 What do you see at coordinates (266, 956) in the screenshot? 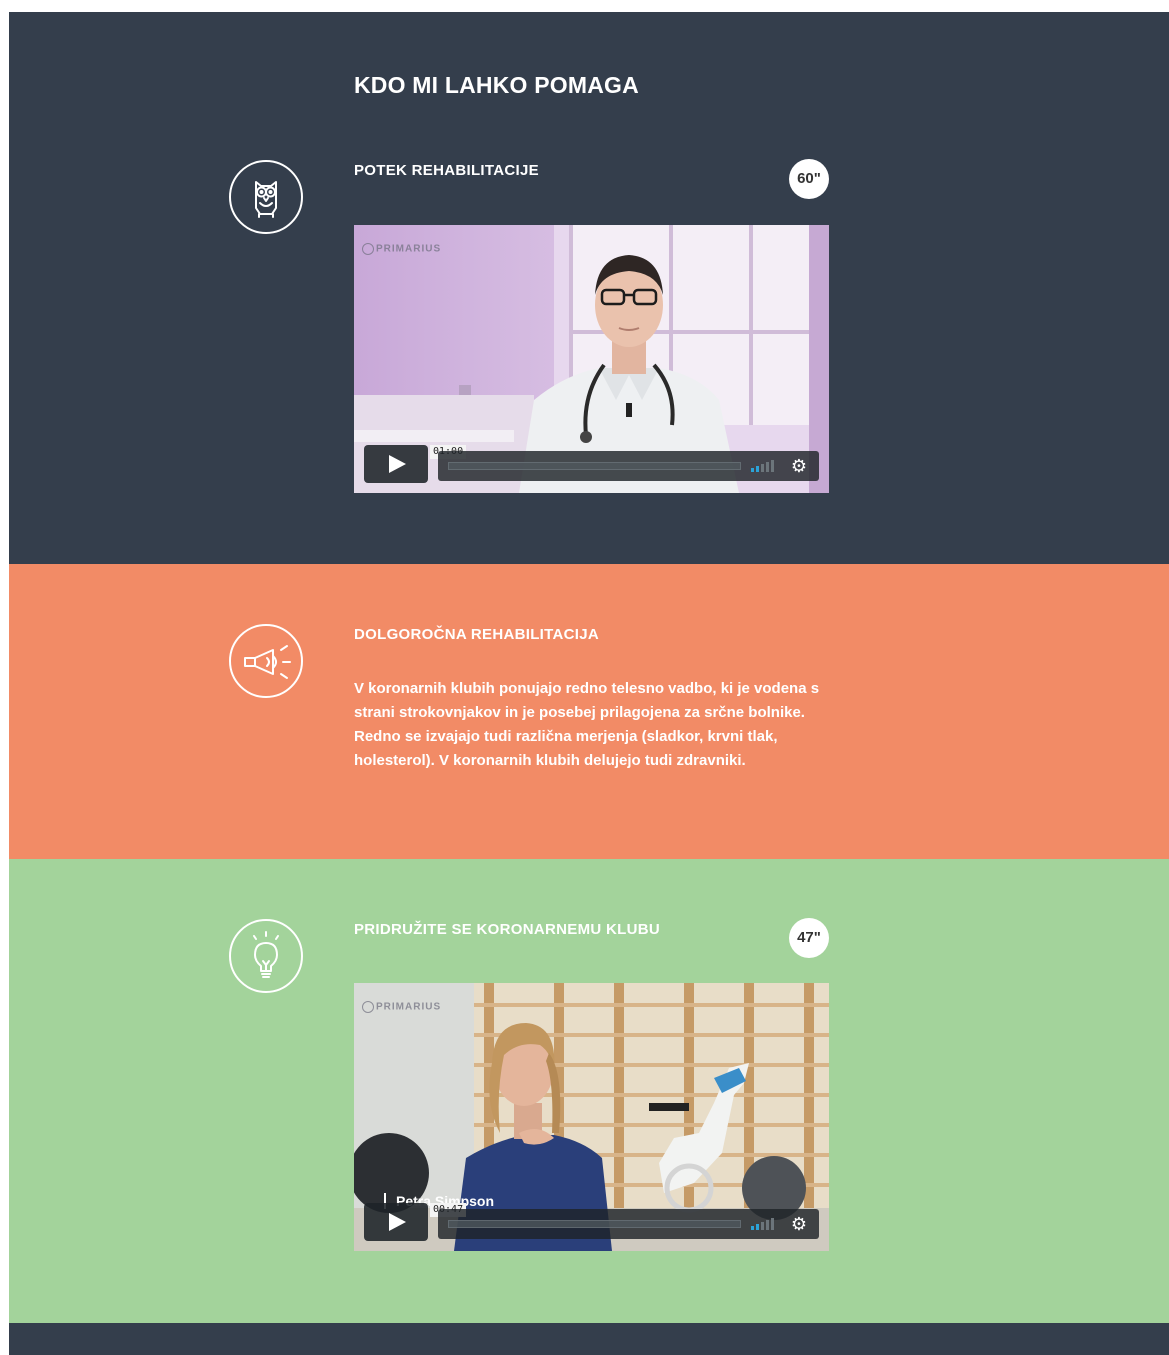
I see `lightbulb-icon` at bounding box center [266, 956].